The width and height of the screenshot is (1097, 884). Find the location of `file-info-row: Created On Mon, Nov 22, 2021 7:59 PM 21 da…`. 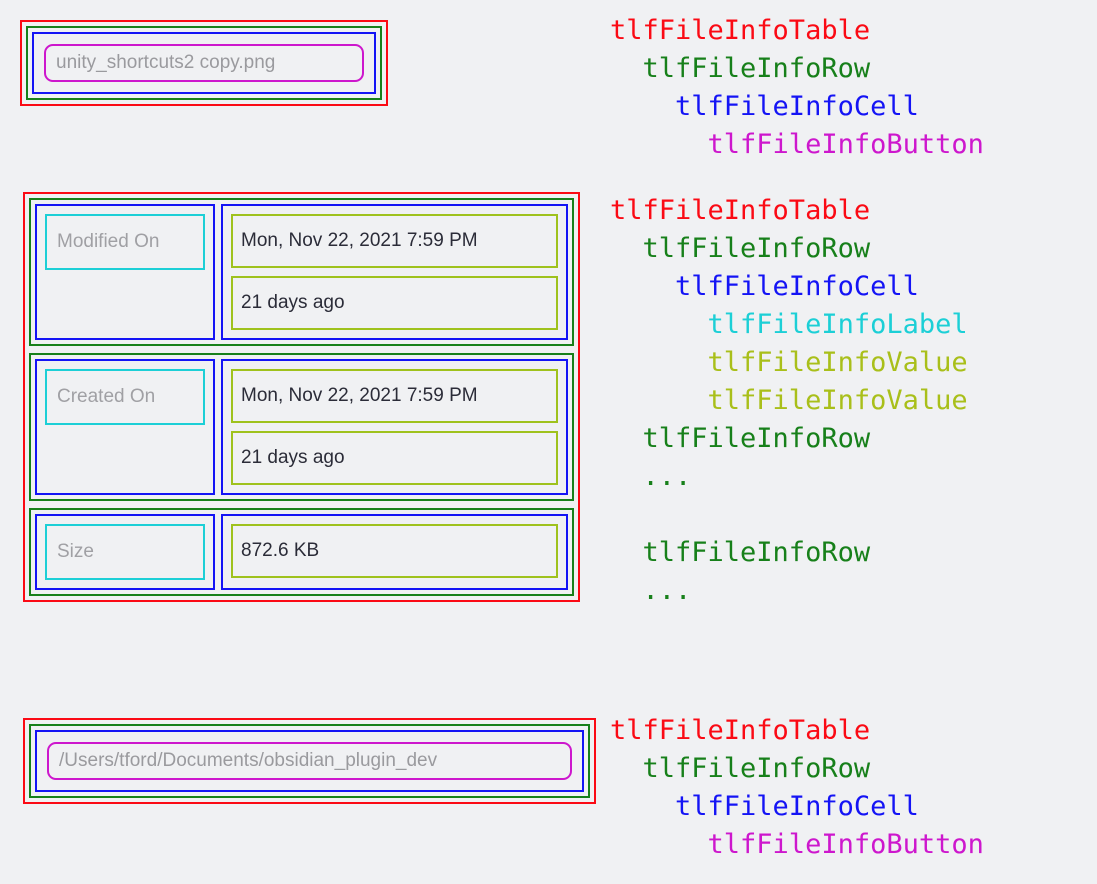

file-info-row: Created On Mon, Nov 22, 2021 7:59 PM 21 da… is located at coordinates (301, 427).